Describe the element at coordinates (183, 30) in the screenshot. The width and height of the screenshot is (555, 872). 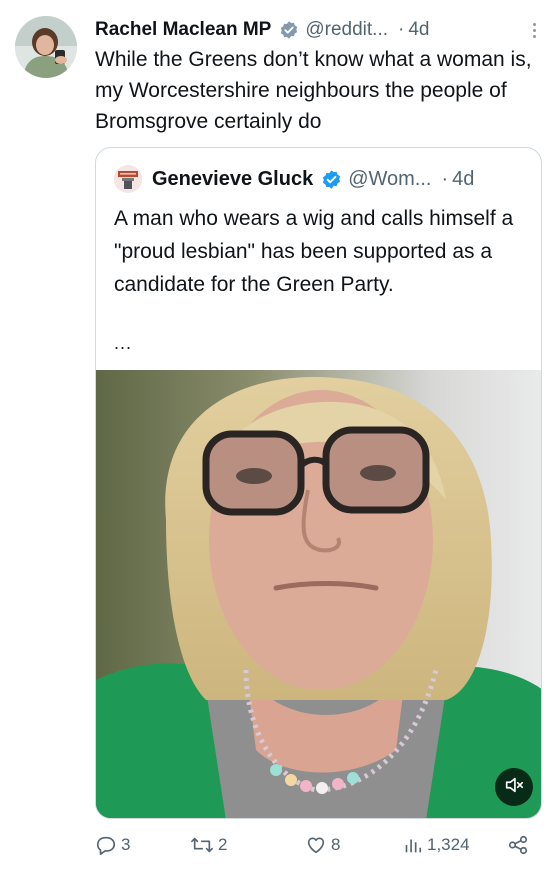
I see `author-name: Rachel Maclean MP` at that location.